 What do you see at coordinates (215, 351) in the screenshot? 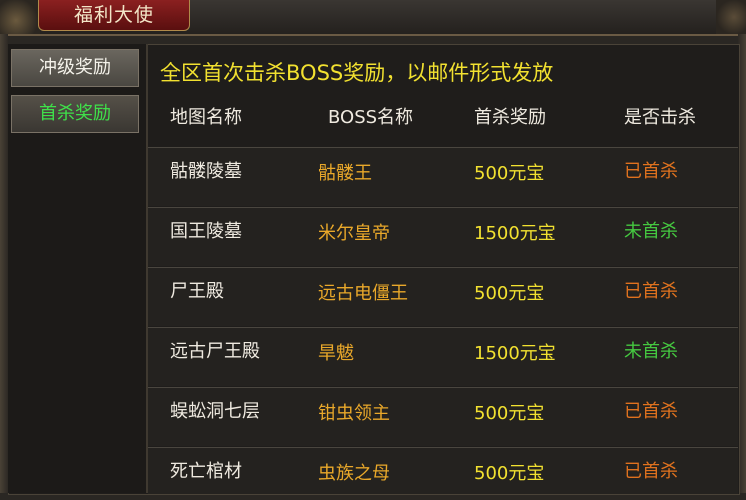
I see `cell-map-name: 远古尸王殿` at bounding box center [215, 351].